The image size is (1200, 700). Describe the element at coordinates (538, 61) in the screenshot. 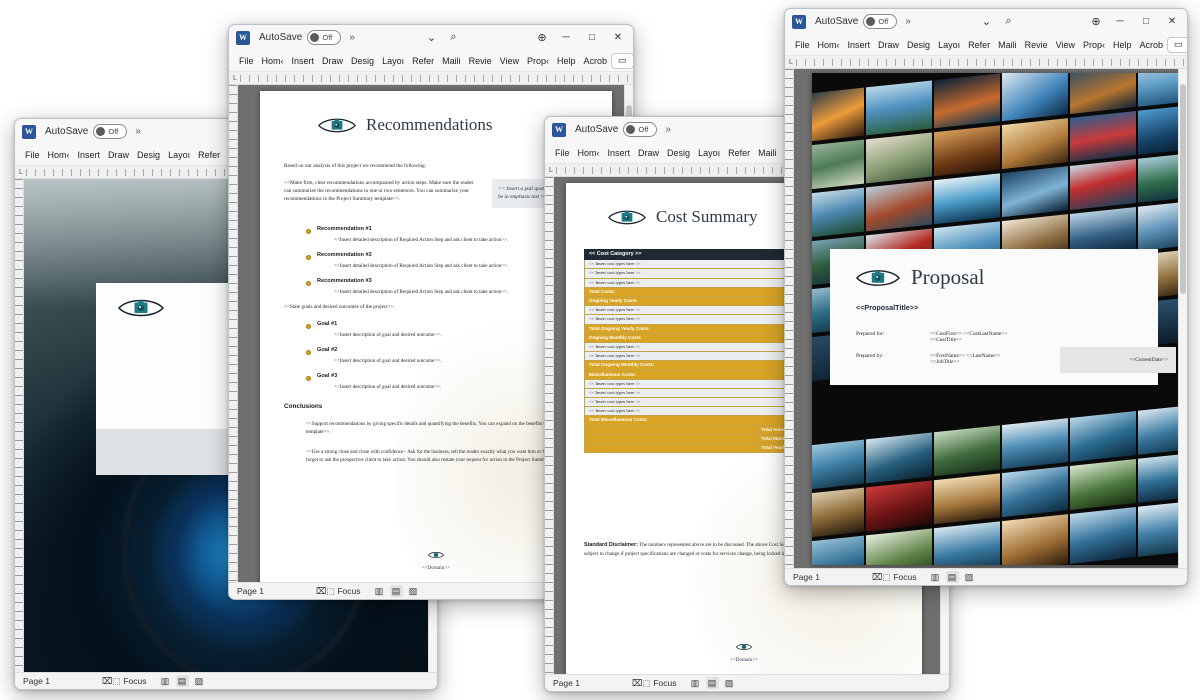

I see `ribbon-tab-properties: Prop‹` at that location.